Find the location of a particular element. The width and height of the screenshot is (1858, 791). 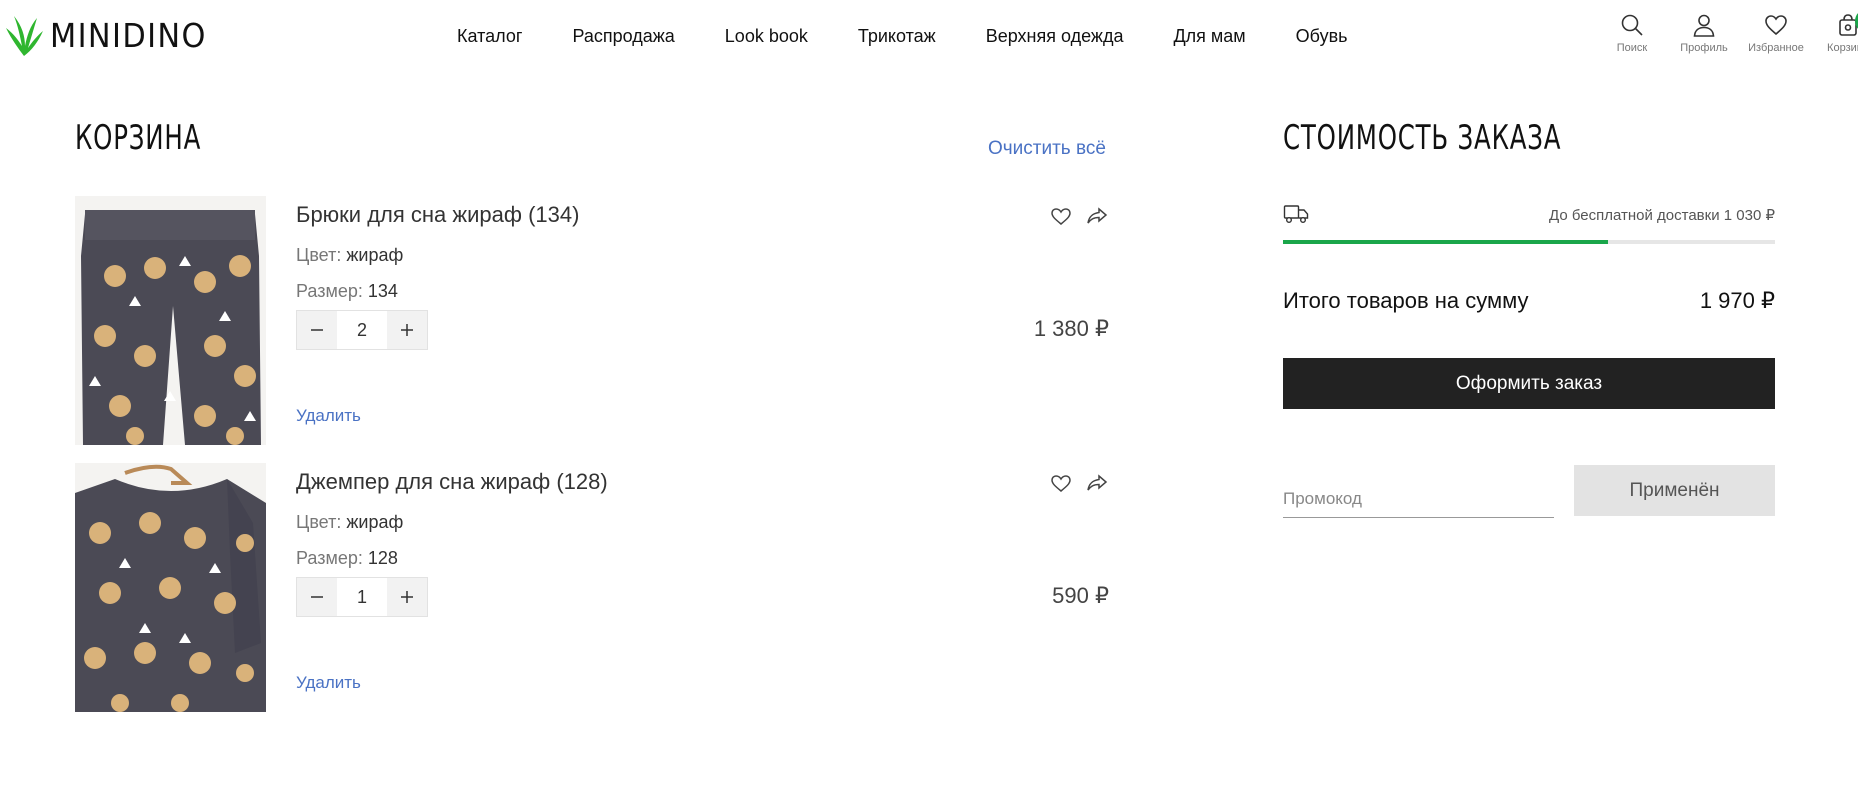

leaf-logo-icon is located at coordinates (24, 36).